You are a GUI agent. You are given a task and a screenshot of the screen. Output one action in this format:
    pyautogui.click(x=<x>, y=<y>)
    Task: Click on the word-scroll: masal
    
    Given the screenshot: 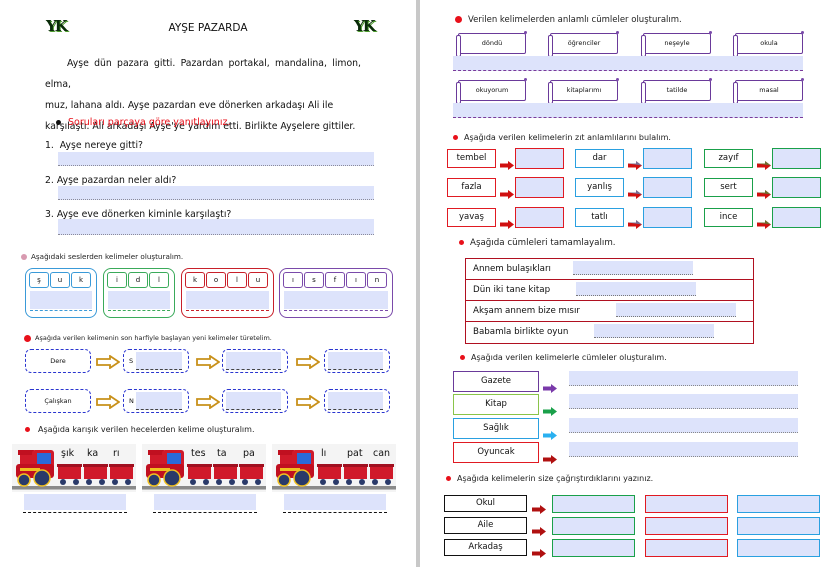 What is the action you would take?
    pyautogui.click(x=768, y=91)
    